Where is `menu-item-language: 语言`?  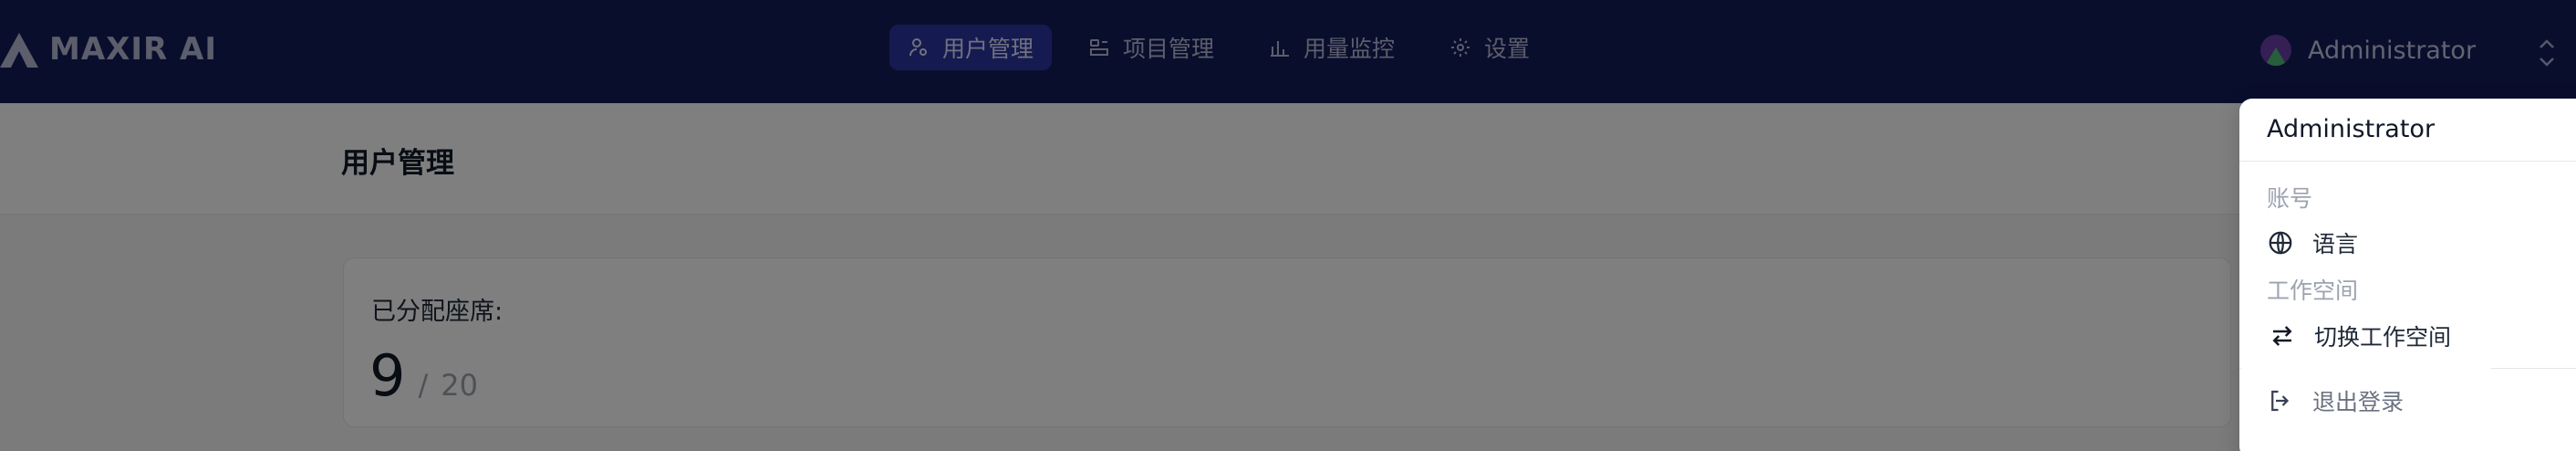
menu-item-language: 语言 is located at coordinates (2407, 243).